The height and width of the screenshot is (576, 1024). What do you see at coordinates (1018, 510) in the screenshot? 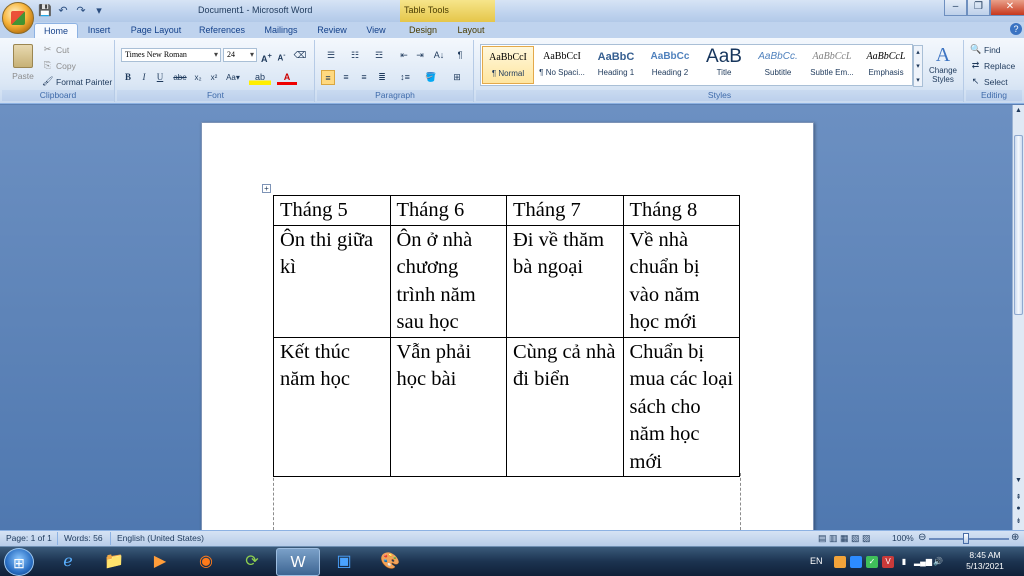
I see `browse-object-icon: ●` at bounding box center [1018, 510].